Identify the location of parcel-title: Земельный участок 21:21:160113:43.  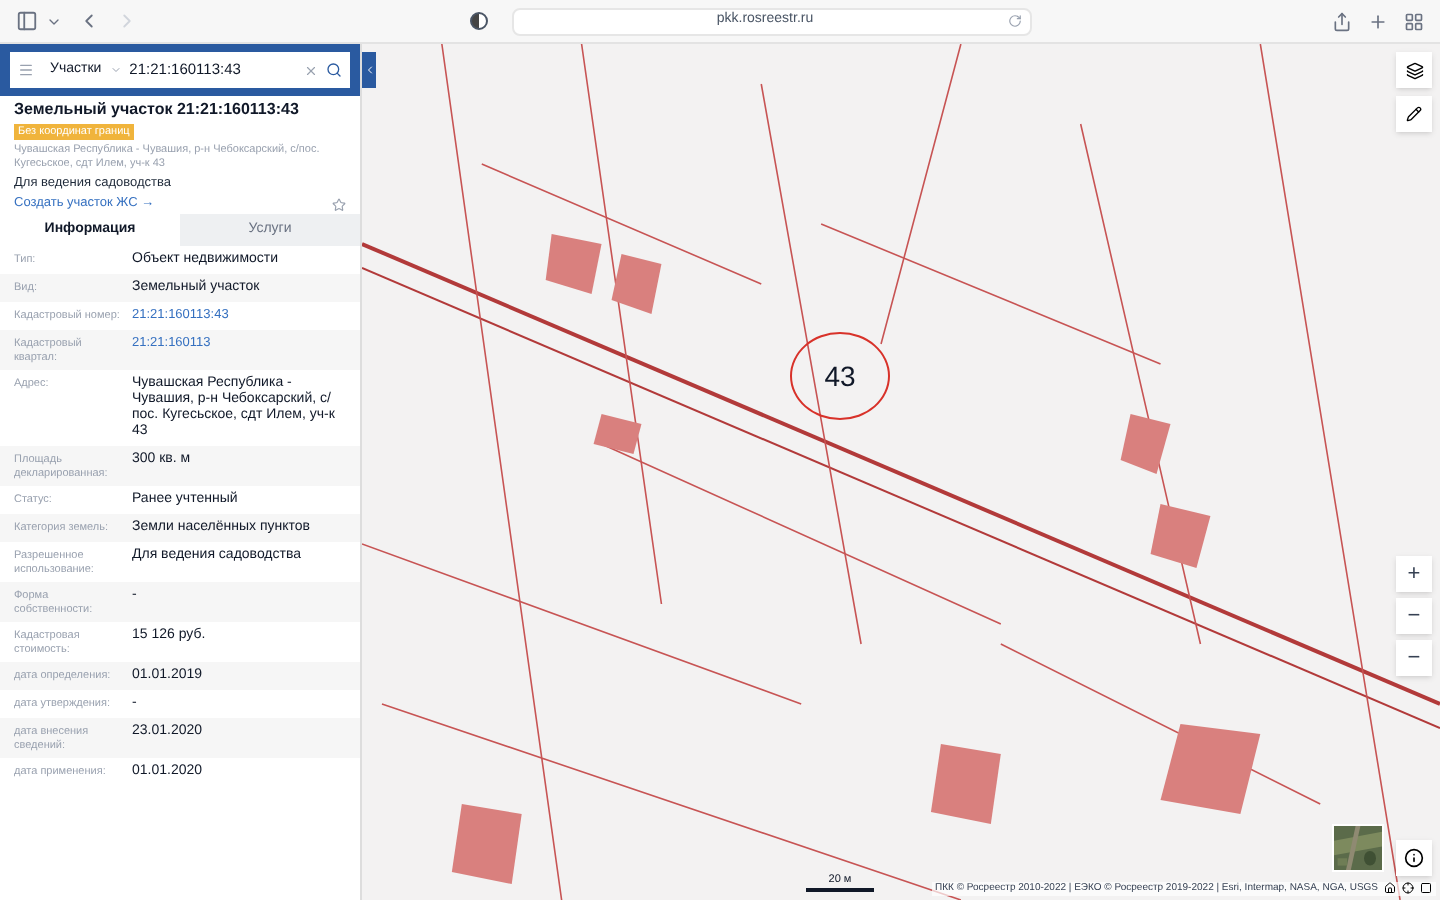
(157, 110).